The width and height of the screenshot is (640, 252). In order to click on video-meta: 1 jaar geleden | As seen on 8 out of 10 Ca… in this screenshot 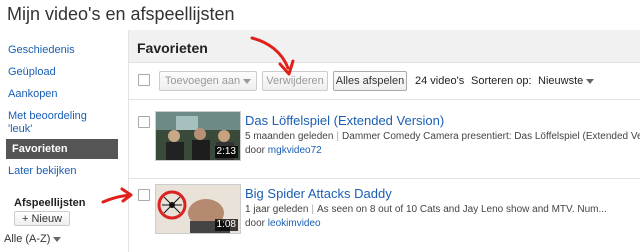, I will do `click(426, 209)`.